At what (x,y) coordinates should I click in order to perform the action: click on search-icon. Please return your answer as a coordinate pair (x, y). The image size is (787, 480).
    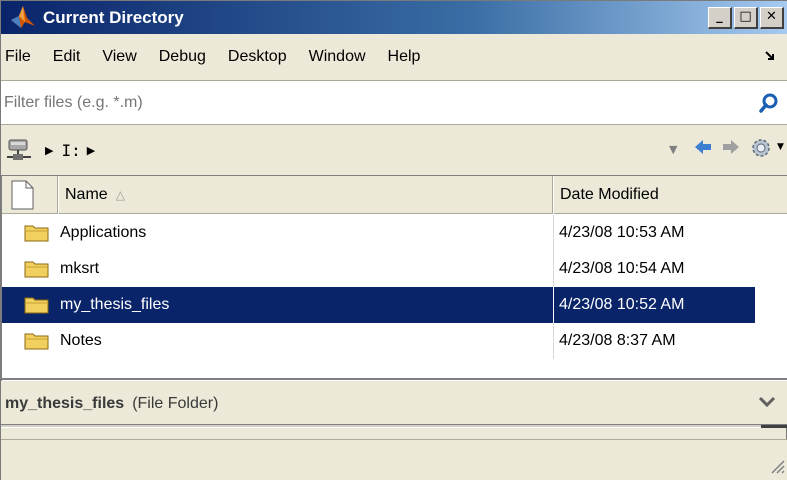
    Looking at the image, I should click on (769, 103).